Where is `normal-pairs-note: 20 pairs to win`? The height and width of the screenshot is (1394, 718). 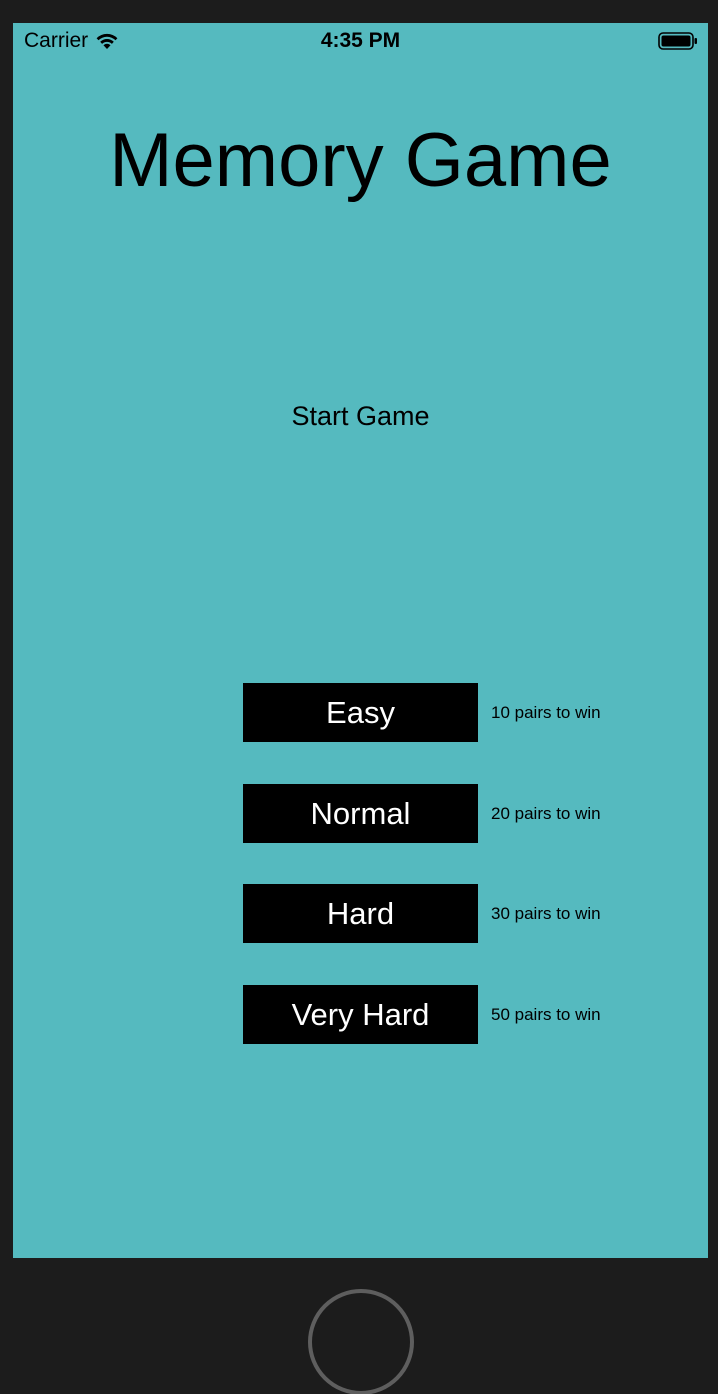 normal-pairs-note: 20 pairs to win is located at coordinates (546, 813).